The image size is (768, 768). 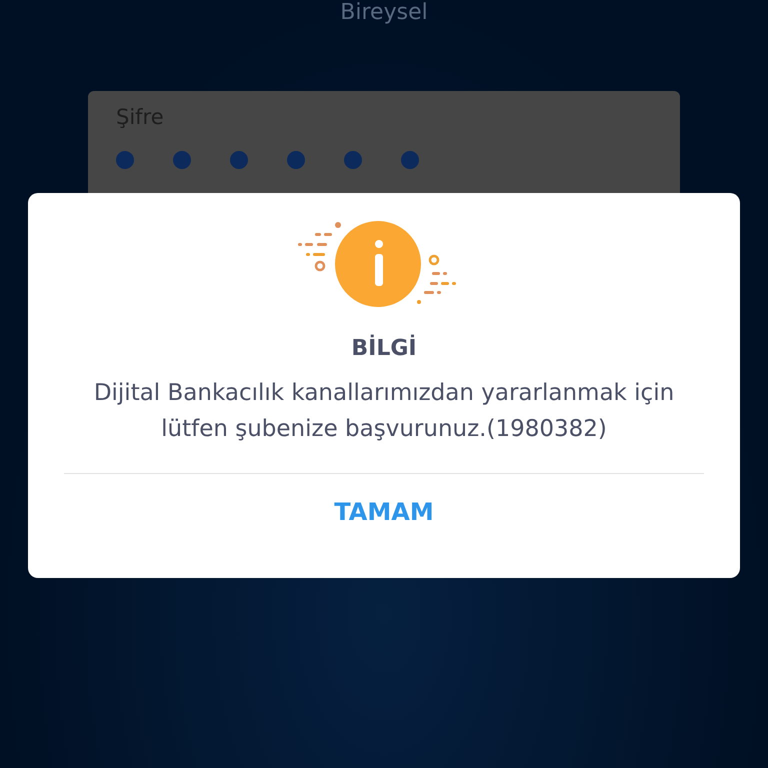 What do you see at coordinates (384, 348) in the screenshot?
I see `dialog-title: BİLGİ` at bounding box center [384, 348].